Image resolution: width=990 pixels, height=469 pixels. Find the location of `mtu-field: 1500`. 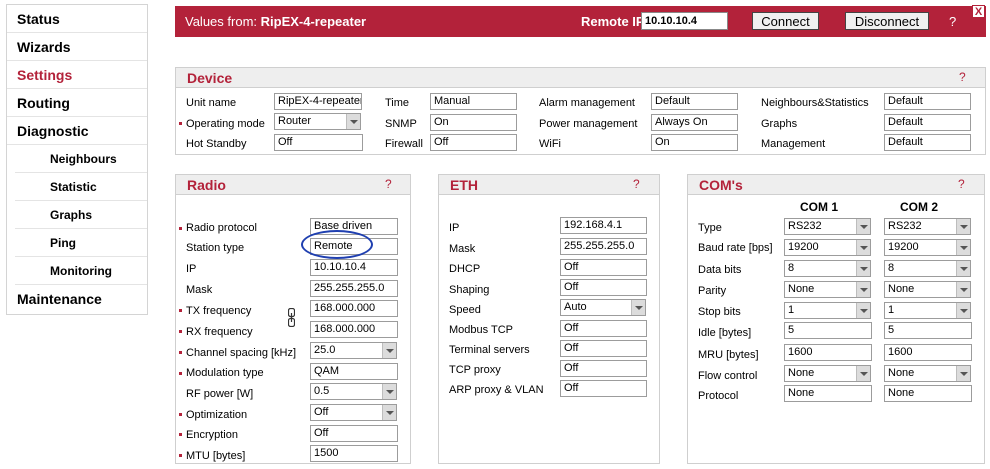

mtu-field: 1500 is located at coordinates (354, 453).